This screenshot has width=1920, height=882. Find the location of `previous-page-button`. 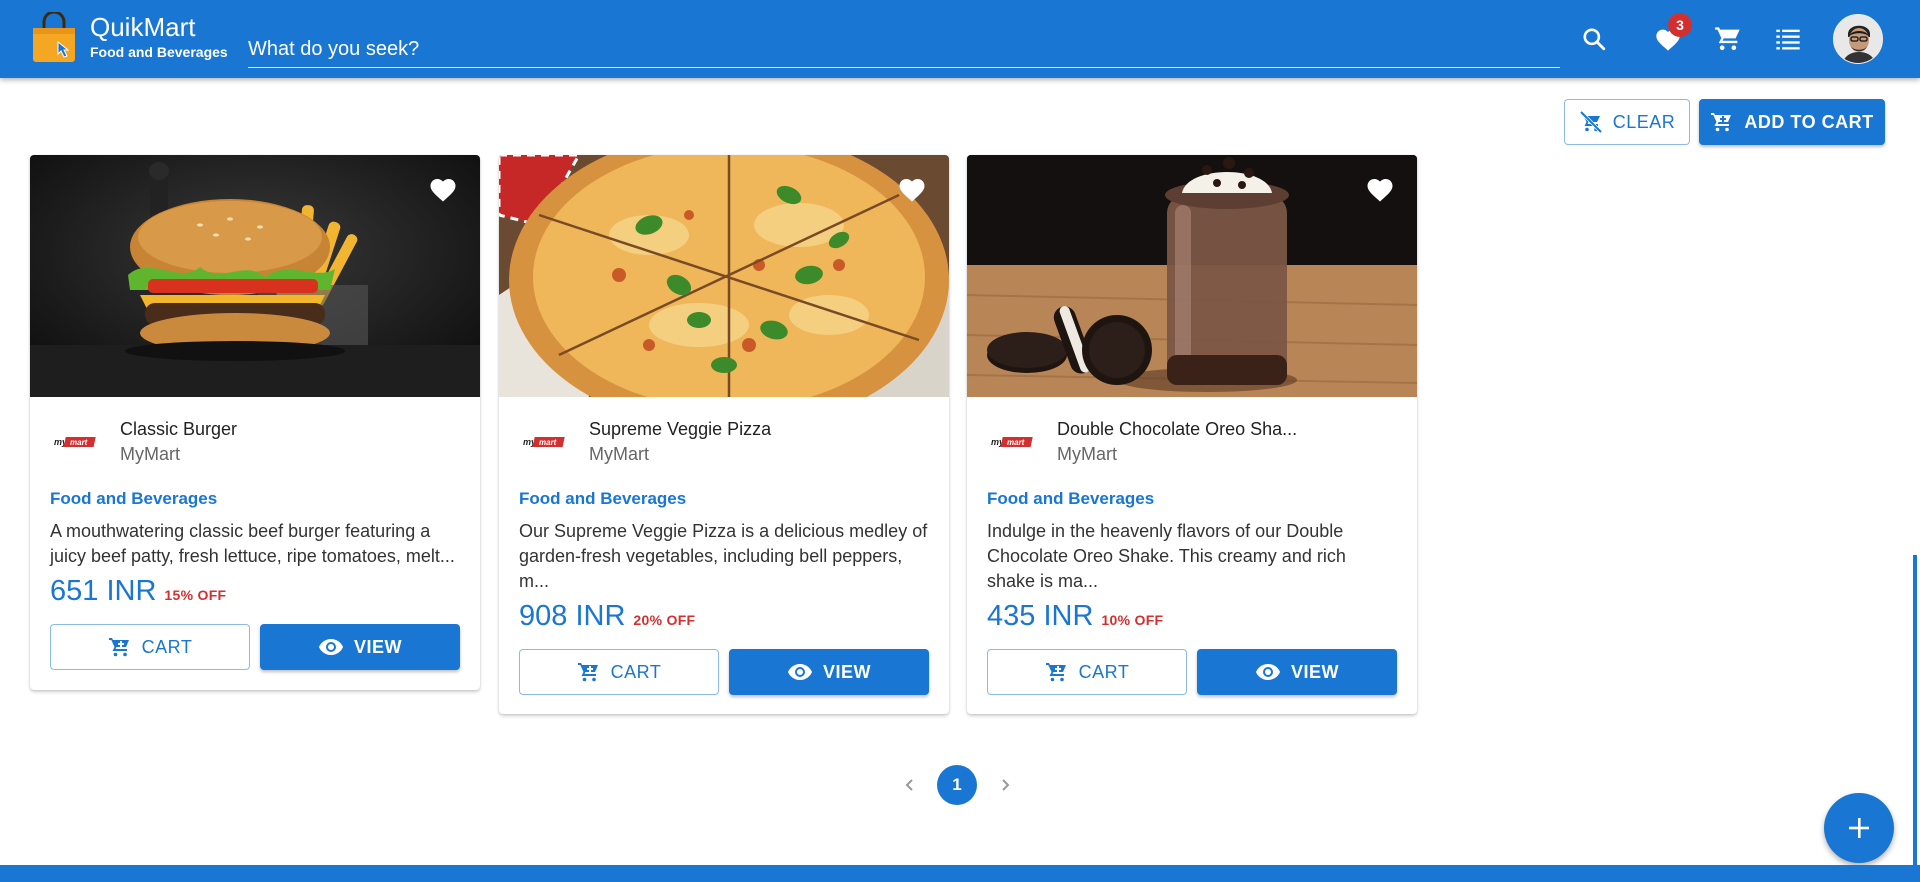

previous-page-button is located at coordinates (910, 785).